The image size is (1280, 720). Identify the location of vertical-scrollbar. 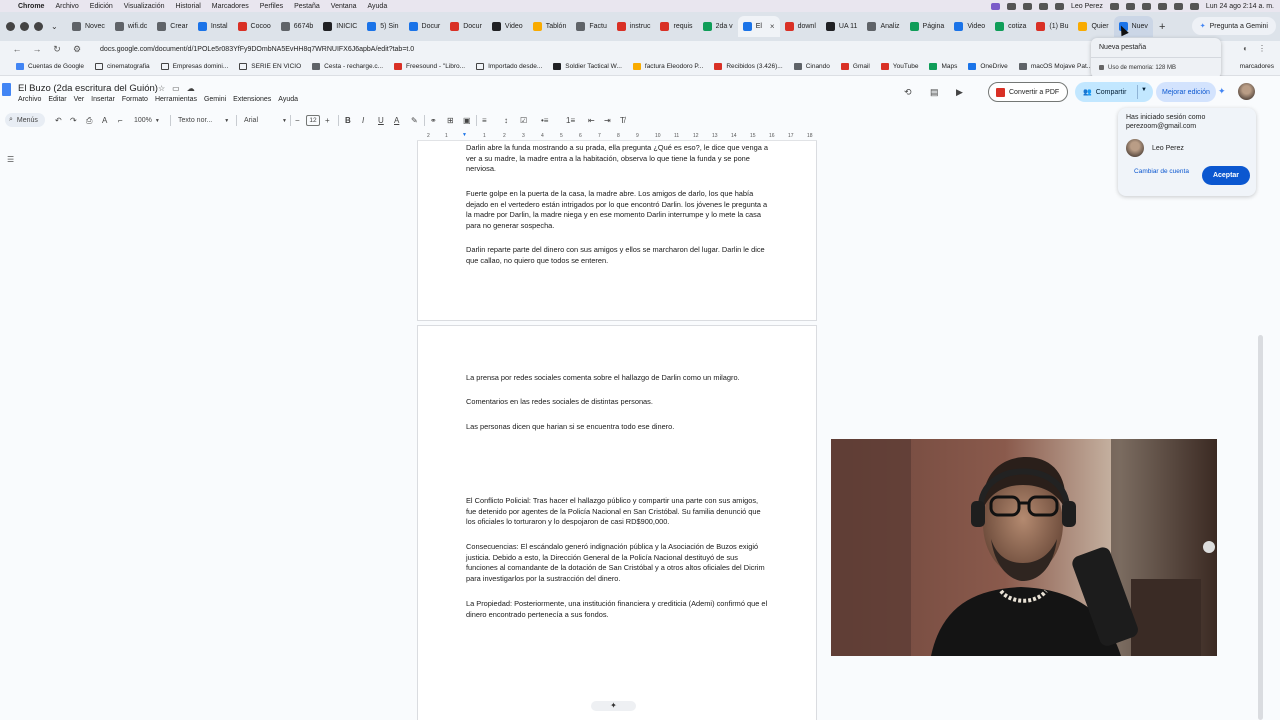
(1260, 527).